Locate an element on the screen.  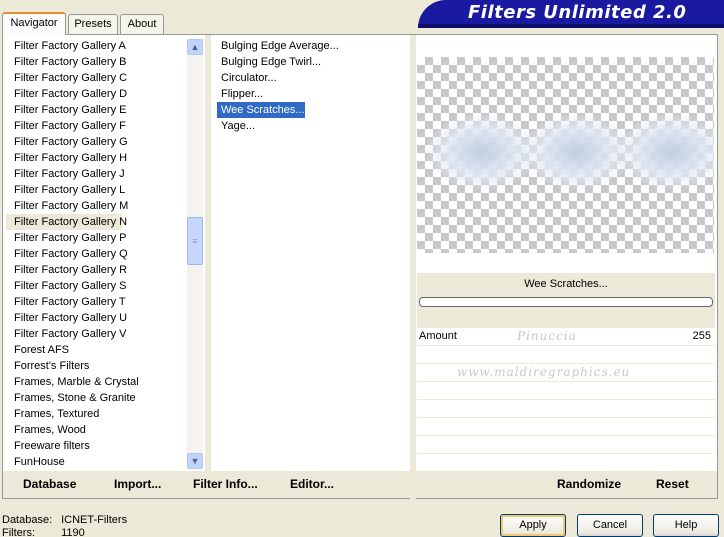
parameter-value: 255 is located at coordinates (701, 336).